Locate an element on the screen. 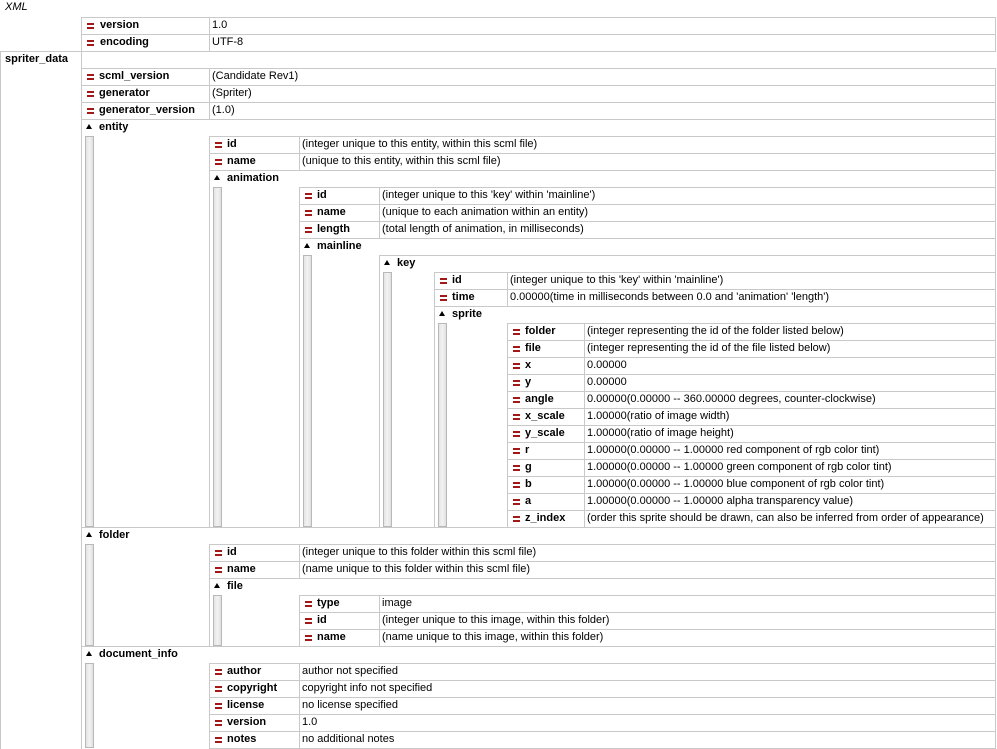 The image size is (997, 749). attribute-name: length is located at coordinates (333, 229).